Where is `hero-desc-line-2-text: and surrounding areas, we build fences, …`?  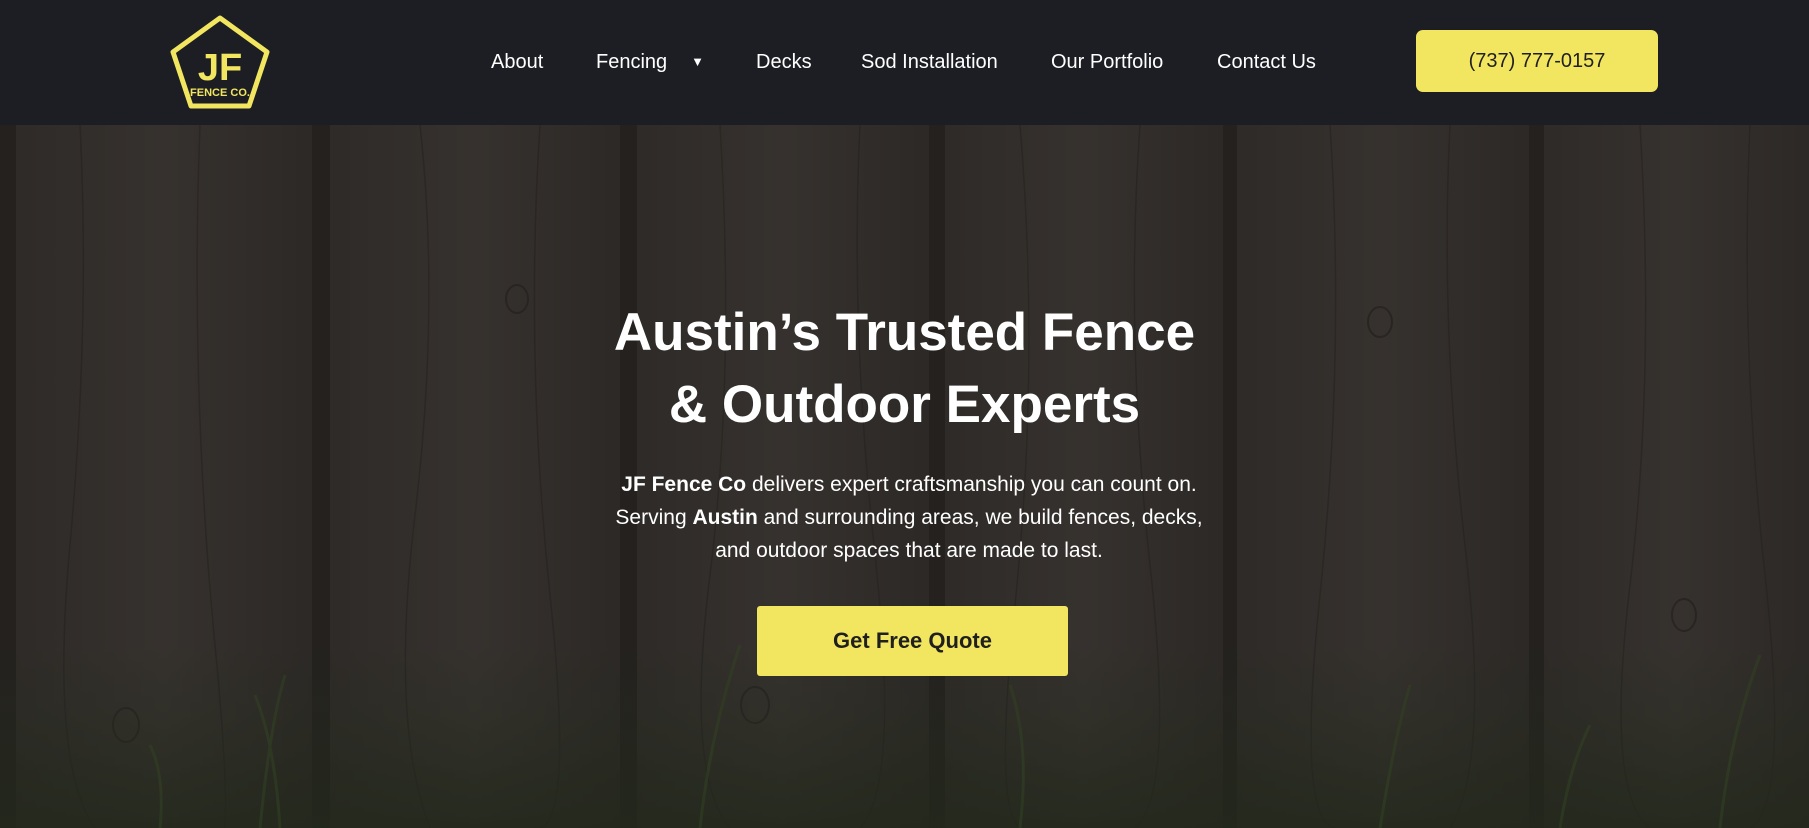
hero-desc-line-2-text: and surrounding areas, we build fences, … is located at coordinates (980, 517).